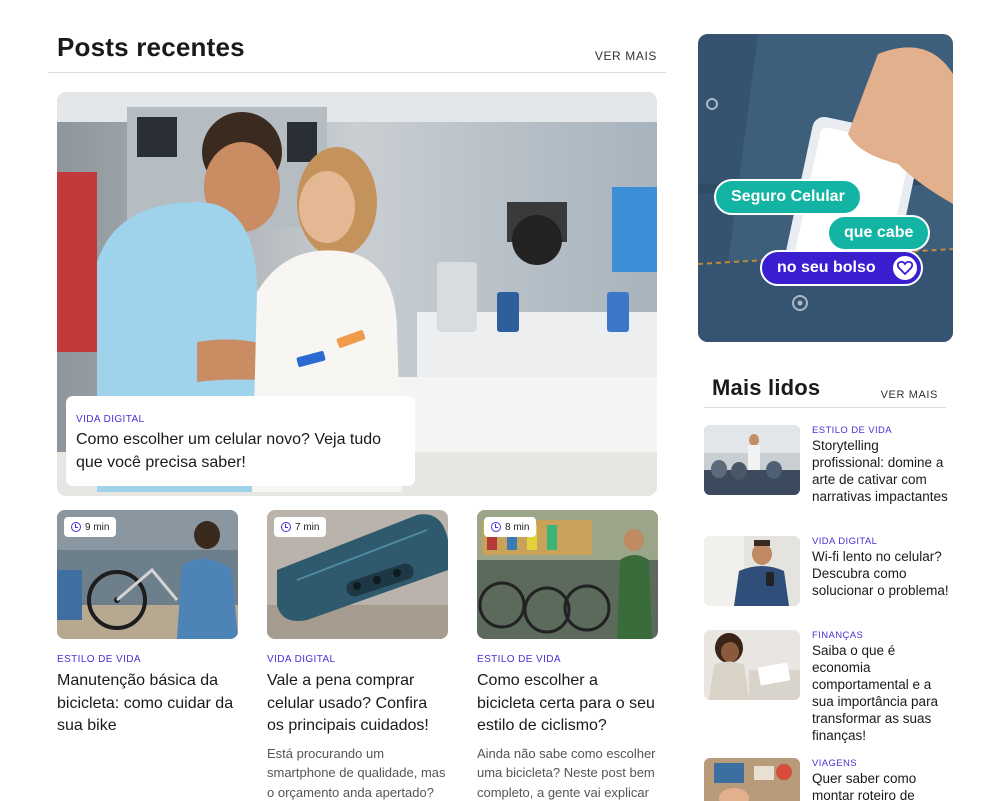  Describe the element at coordinates (881, 430) in the screenshot. I see `popular-category: ESTILO DE VIDA` at that location.